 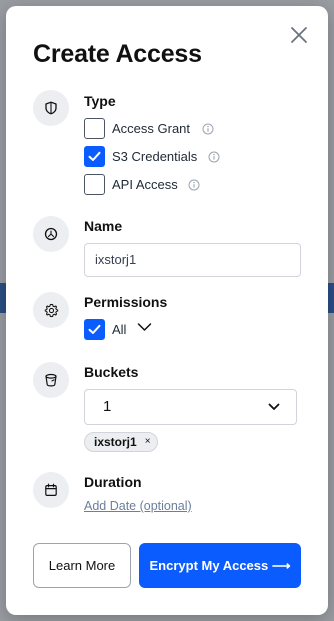 What do you see at coordinates (126, 302) in the screenshot?
I see `permissions-label: Permissions` at bounding box center [126, 302].